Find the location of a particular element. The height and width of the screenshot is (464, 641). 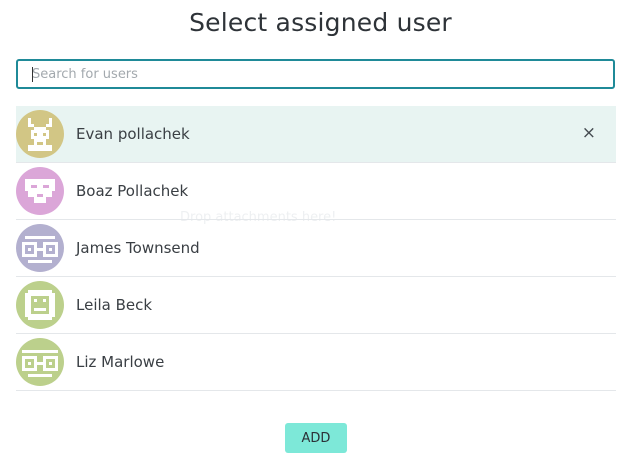

user-name: Liz Marlowe is located at coordinates (120, 362).